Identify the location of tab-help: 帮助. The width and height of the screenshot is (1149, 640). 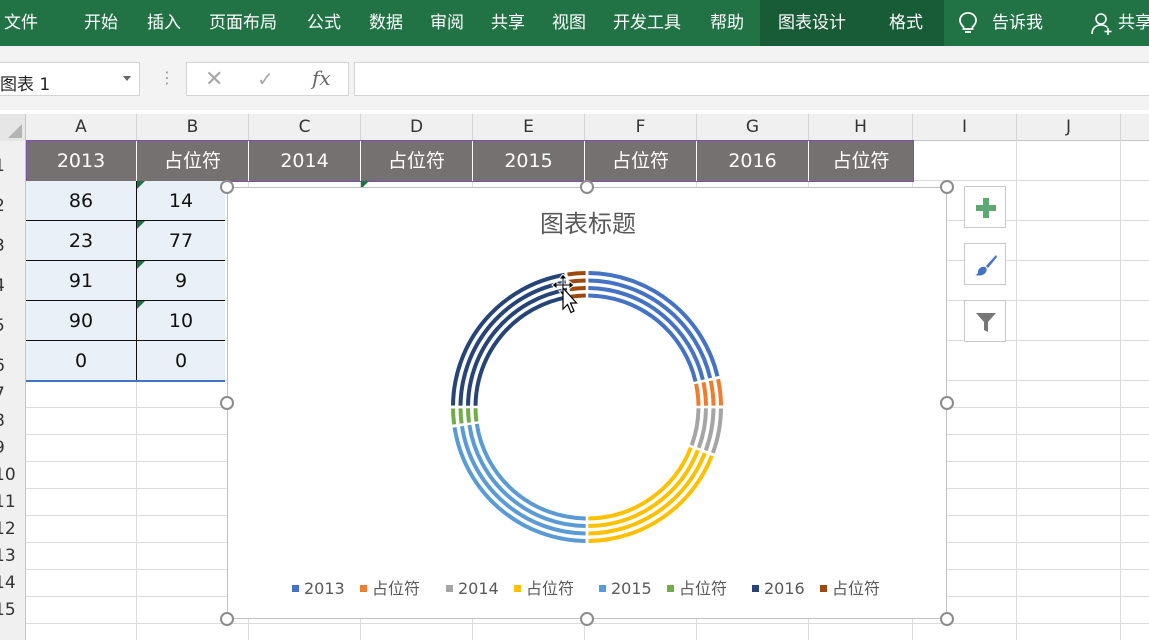
(727, 23).